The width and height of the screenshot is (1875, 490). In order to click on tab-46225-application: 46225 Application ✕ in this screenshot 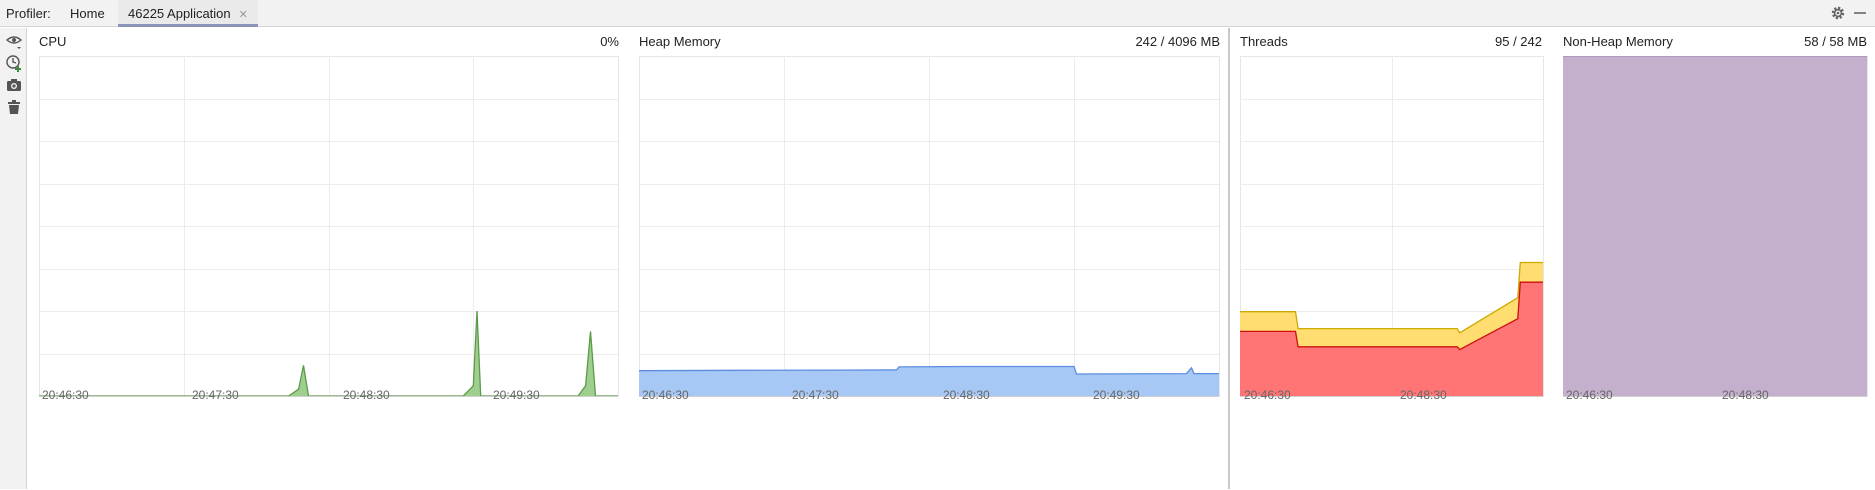, I will do `click(188, 13)`.